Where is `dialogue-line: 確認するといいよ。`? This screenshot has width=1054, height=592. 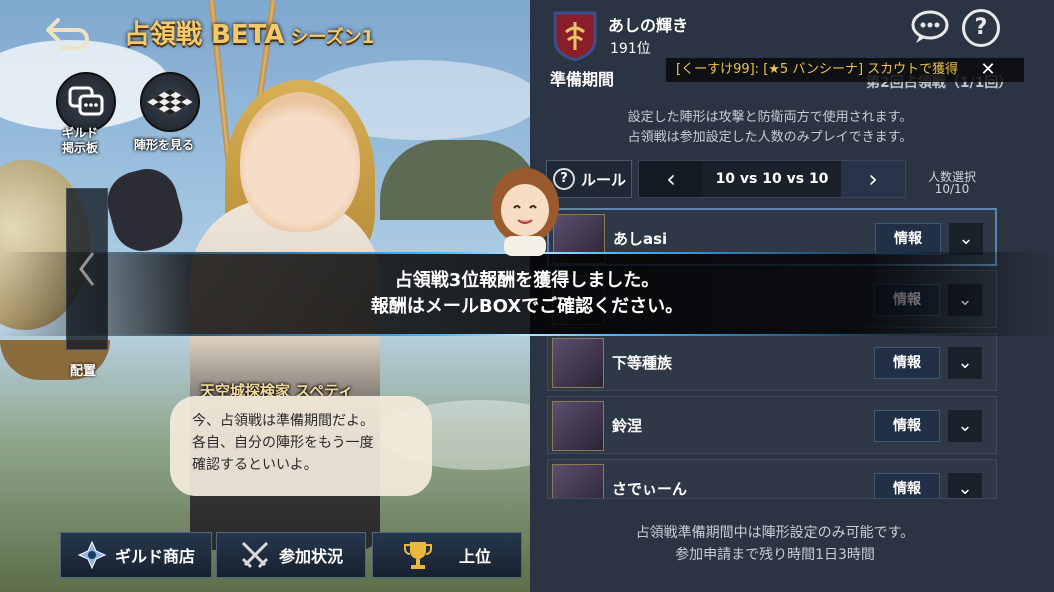 dialogue-line: 確認するといいよ。 is located at coordinates (255, 465).